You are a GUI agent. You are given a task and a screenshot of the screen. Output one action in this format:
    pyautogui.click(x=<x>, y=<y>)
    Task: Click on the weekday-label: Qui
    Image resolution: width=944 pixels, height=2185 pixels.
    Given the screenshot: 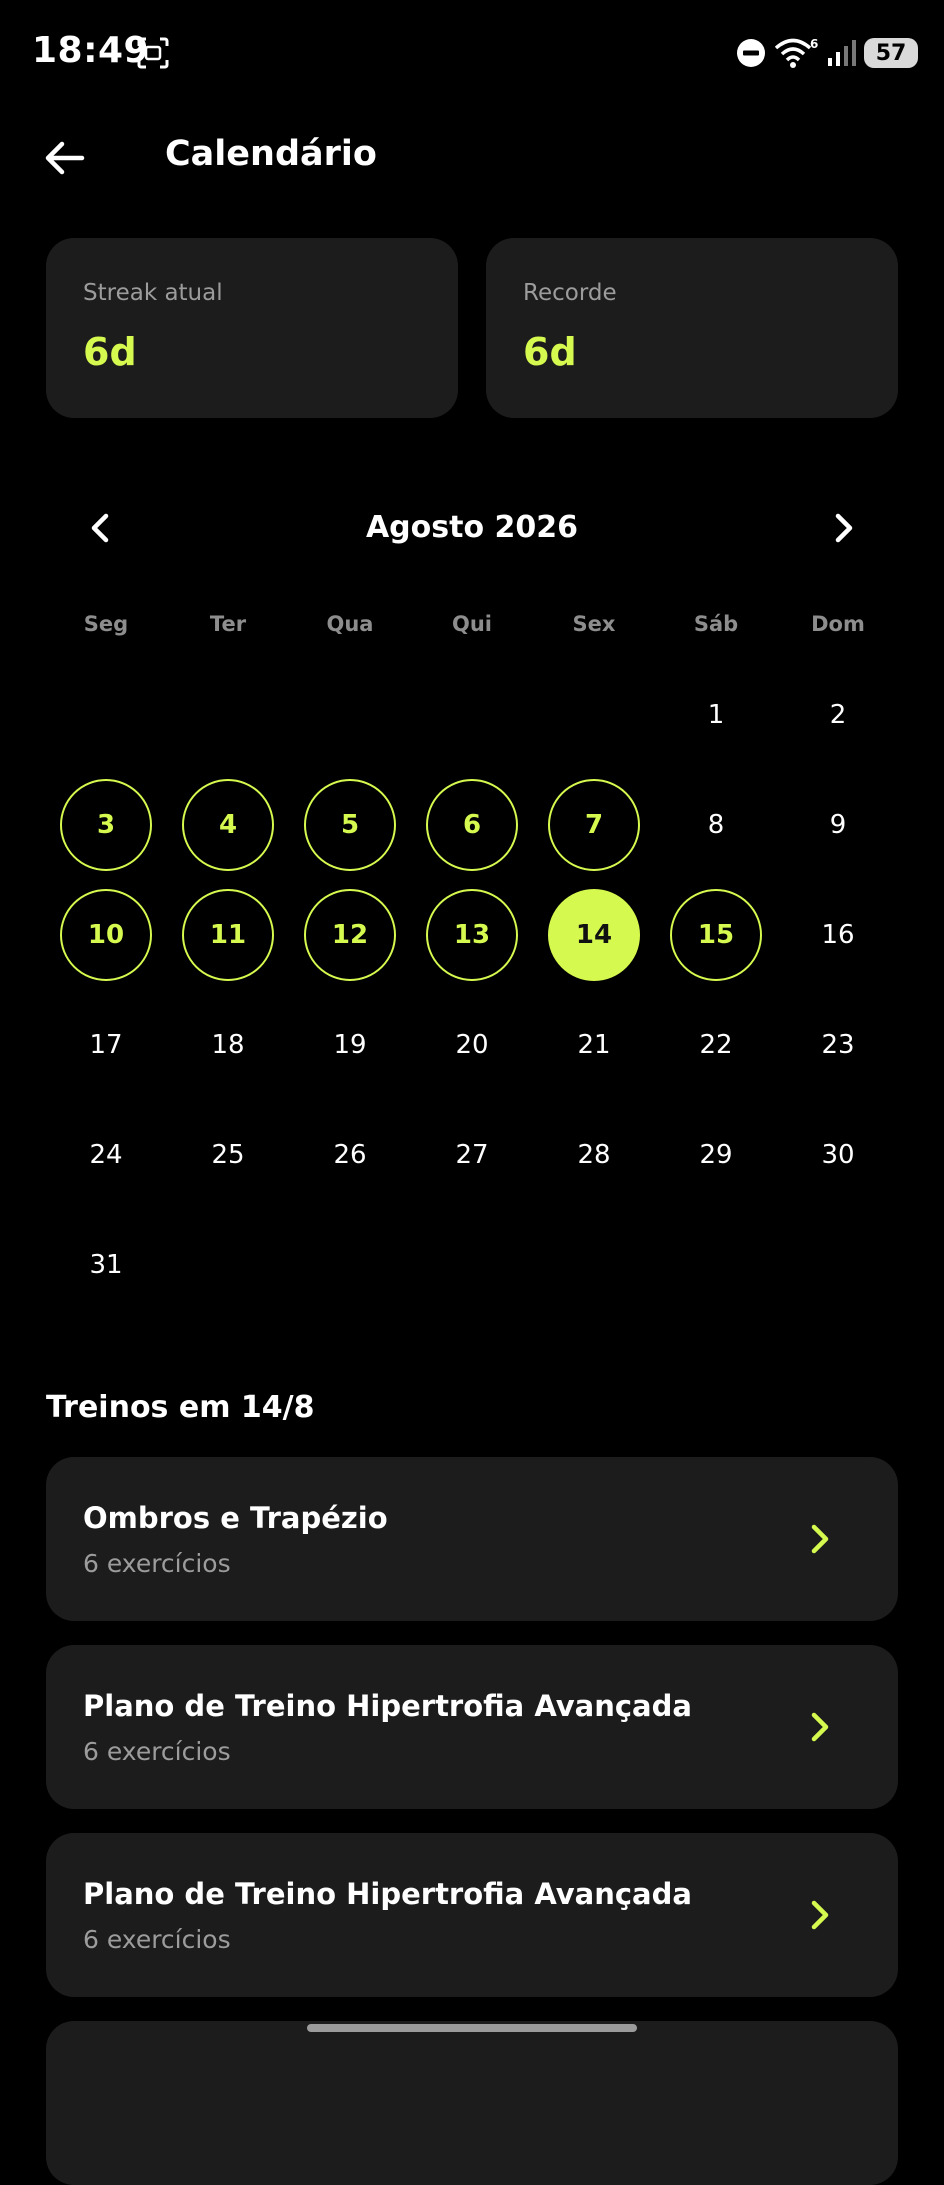 What is the action you would take?
    pyautogui.click(x=471, y=624)
    